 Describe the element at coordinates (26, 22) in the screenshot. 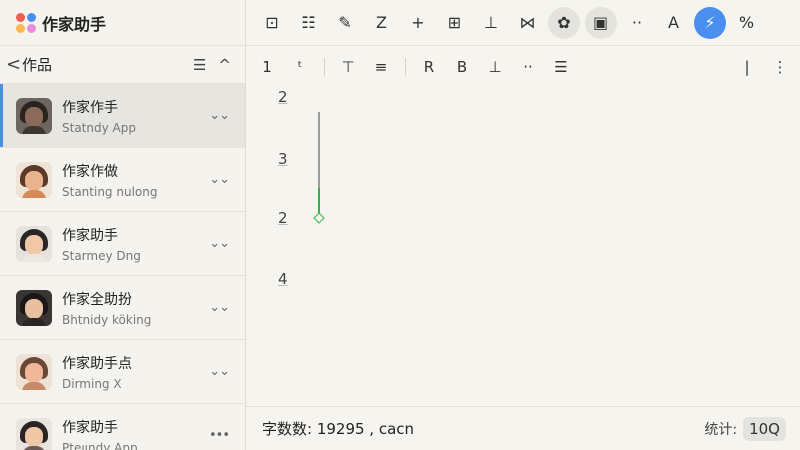

I see `app-logo-icon` at that location.